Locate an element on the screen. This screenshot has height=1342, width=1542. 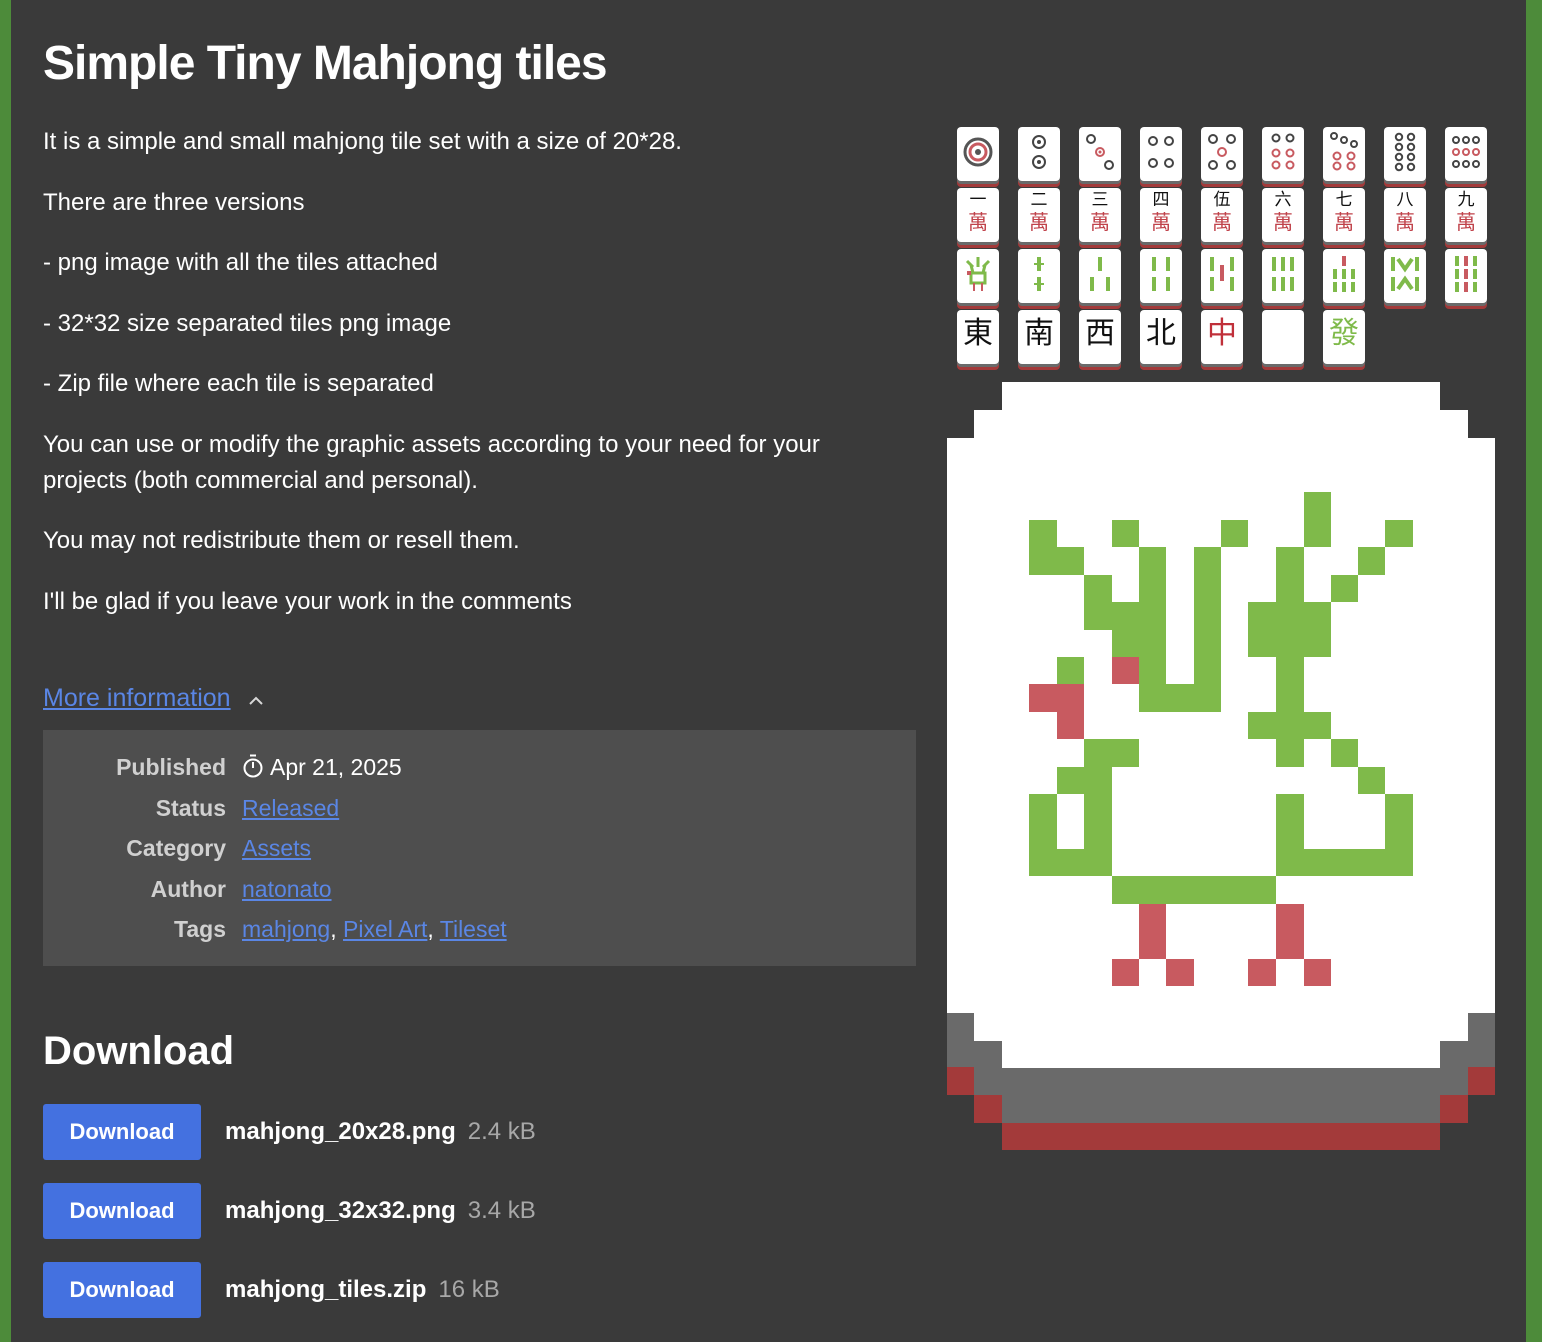
honor-char: 東 is located at coordinates (978, 333).